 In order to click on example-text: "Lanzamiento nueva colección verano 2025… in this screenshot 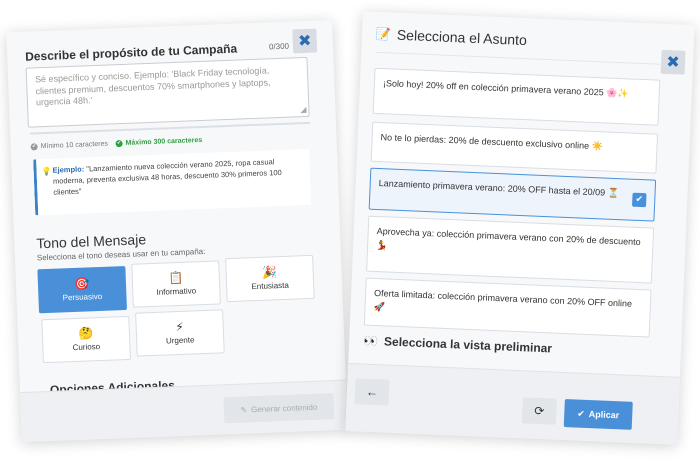, I will do `click(167, 177)`.